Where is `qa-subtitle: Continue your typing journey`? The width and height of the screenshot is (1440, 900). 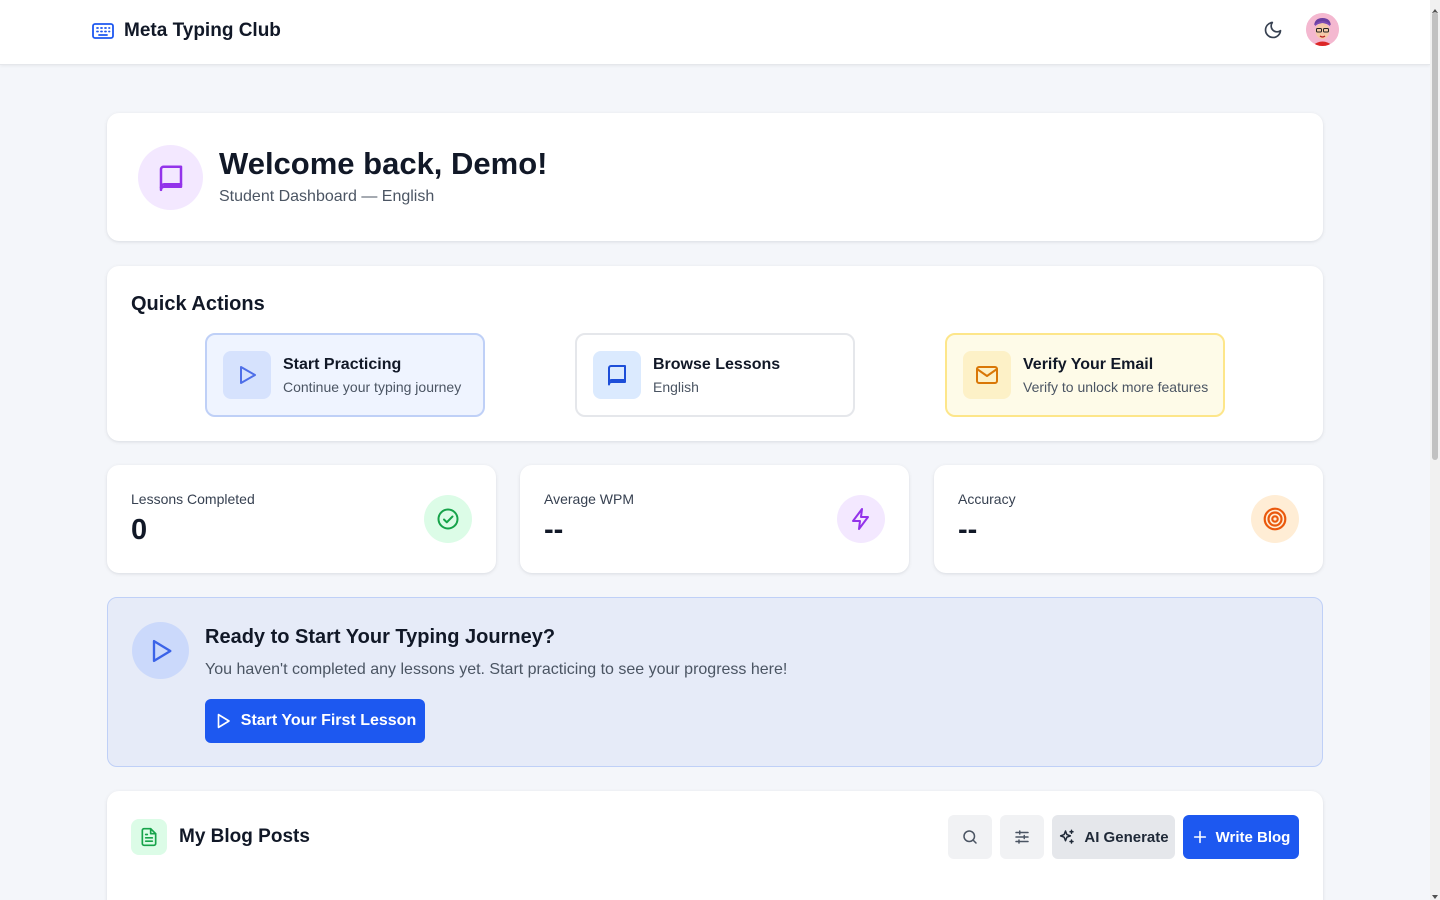 qa-subtitle: Continue your typing journey is located at coordinates (372, 387).